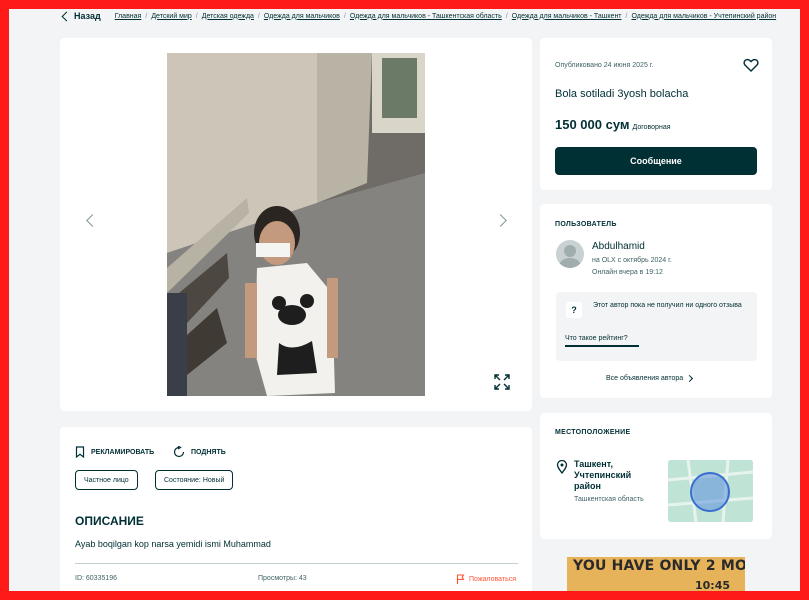 The height and width of the screenshot is (600, 809). I want to click on question-icon: ?, so click(574, 310).